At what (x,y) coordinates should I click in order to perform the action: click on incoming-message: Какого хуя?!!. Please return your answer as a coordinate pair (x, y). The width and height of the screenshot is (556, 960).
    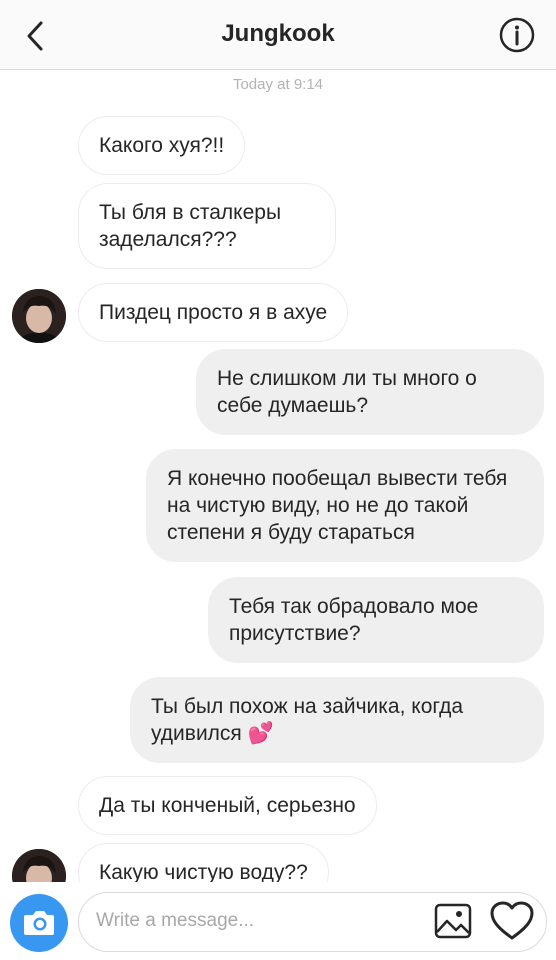
    Looking at the image, I should click on (162, 145).